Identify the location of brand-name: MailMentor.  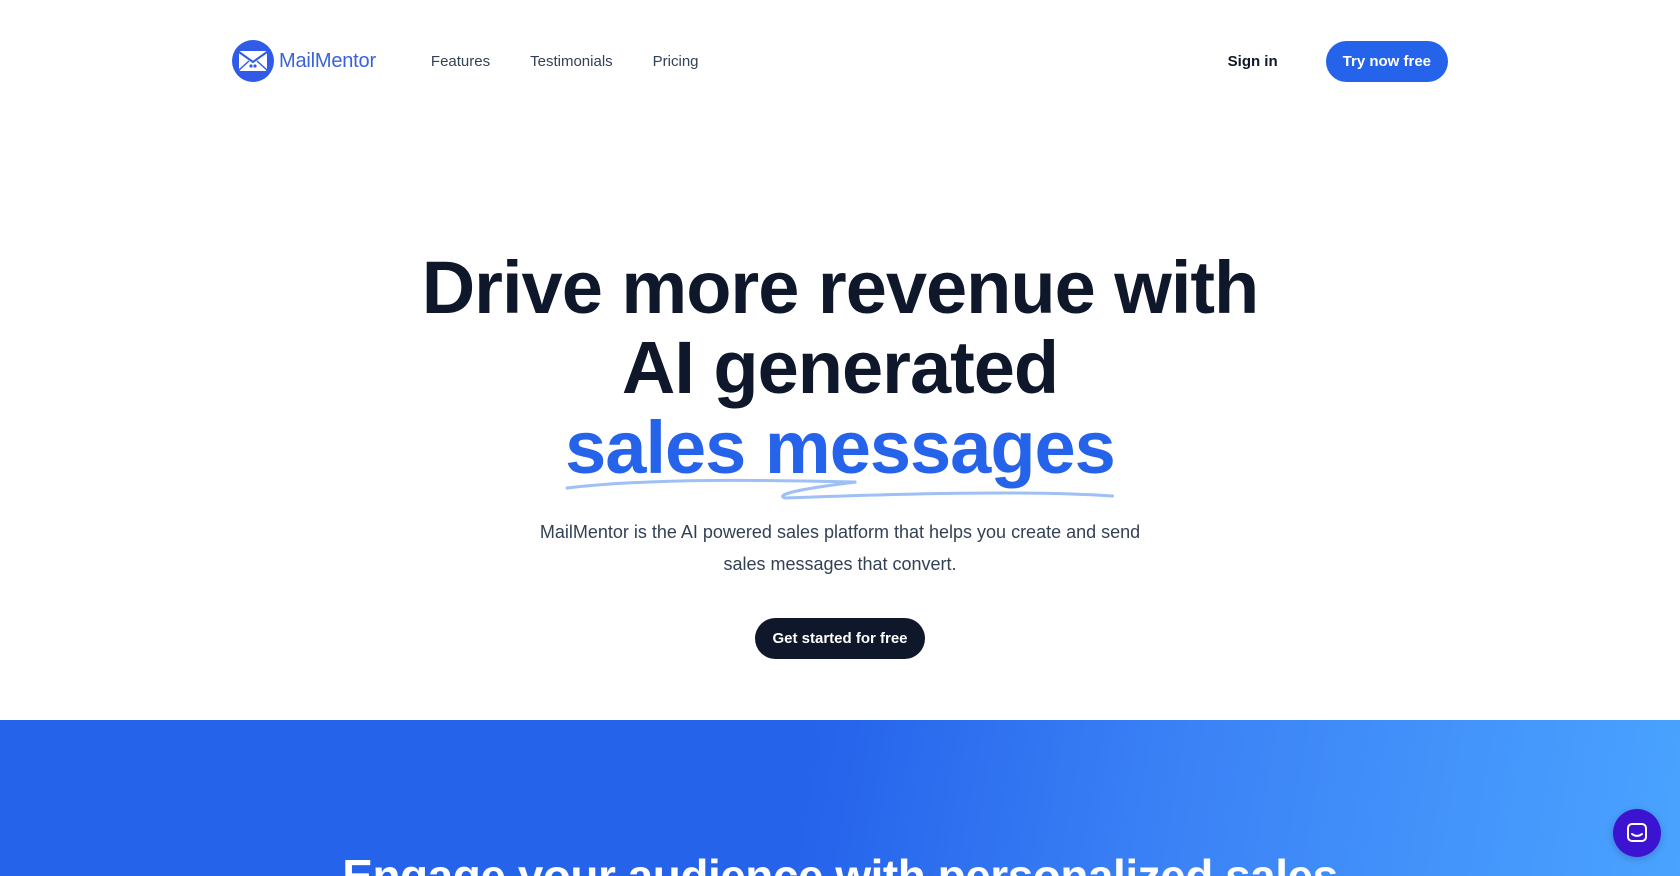
(327, 60).